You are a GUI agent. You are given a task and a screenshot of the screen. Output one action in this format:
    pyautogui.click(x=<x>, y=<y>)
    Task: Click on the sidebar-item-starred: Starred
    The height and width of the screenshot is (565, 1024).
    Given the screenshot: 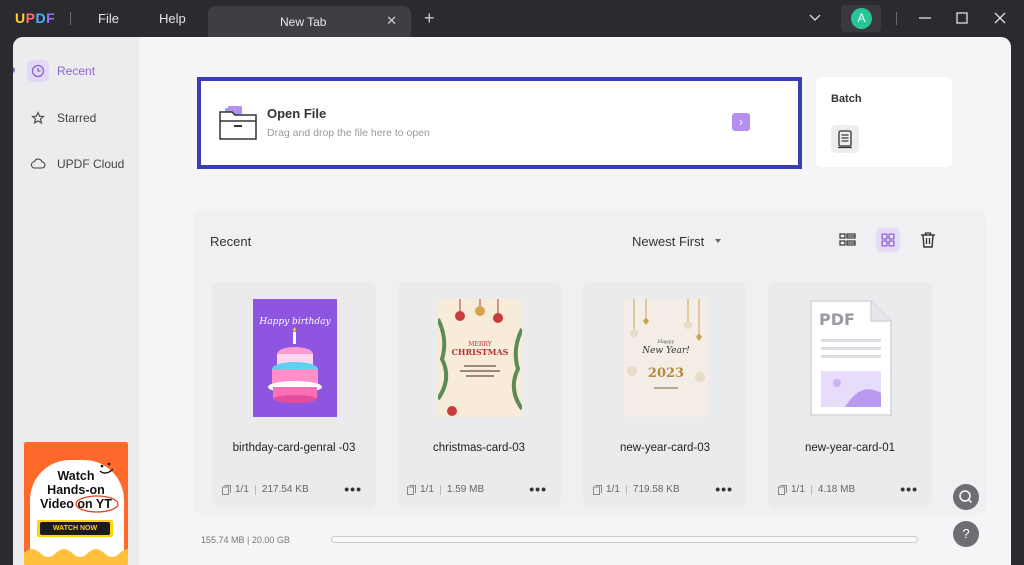 What is the action you would take?
    pyautogui.click(x=61, y=118)
    